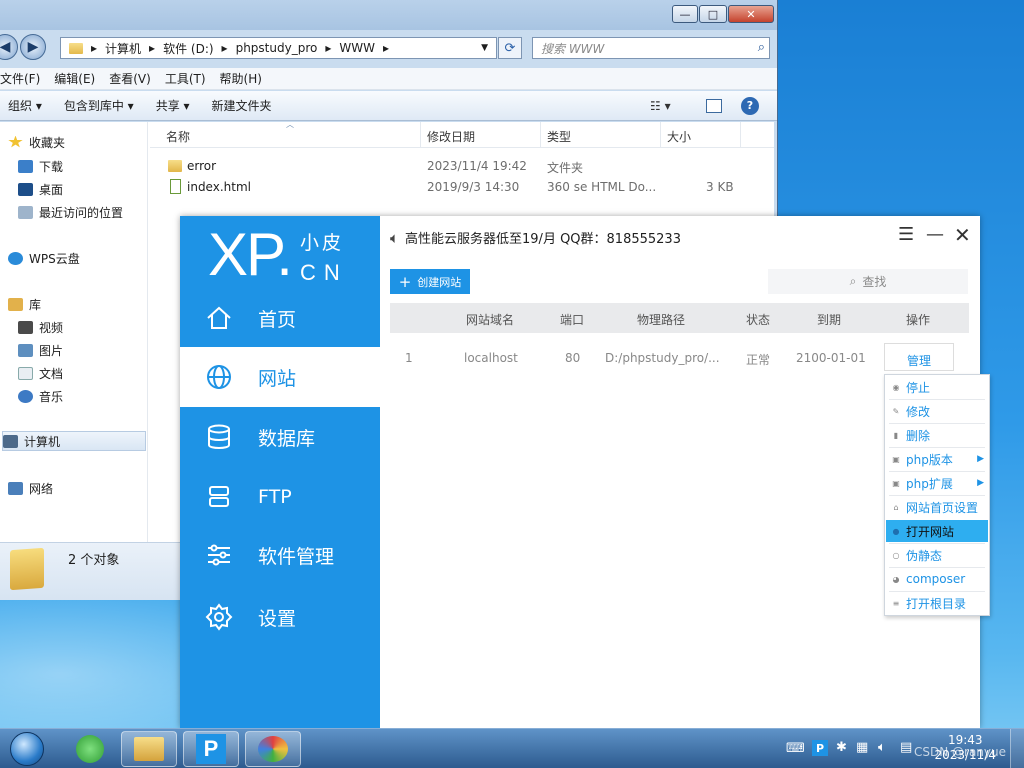 The image size is (1024, 768). I want to click on composer-icon: ◕, so click(896, 579).